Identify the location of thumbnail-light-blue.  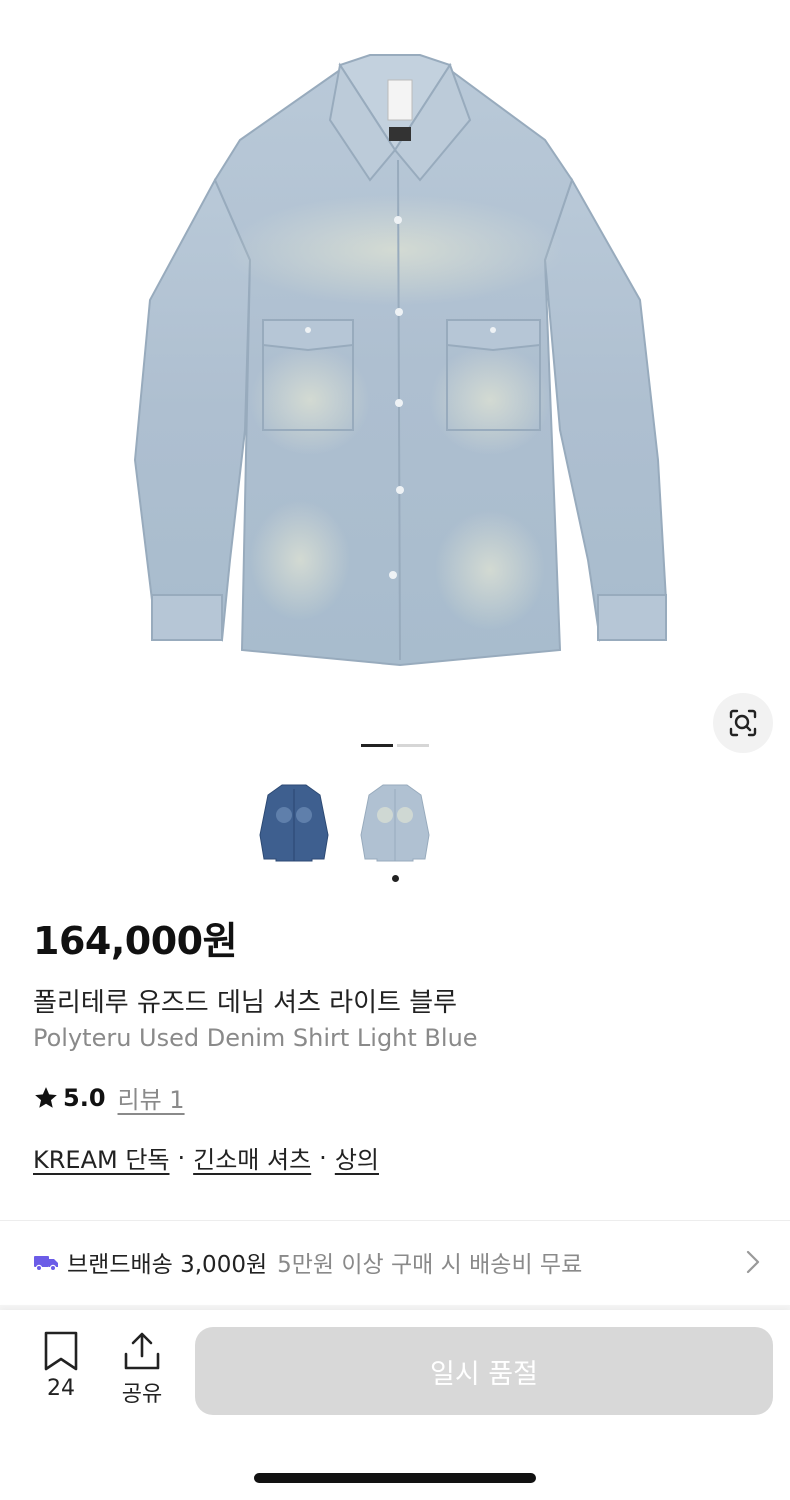
(395, 820).